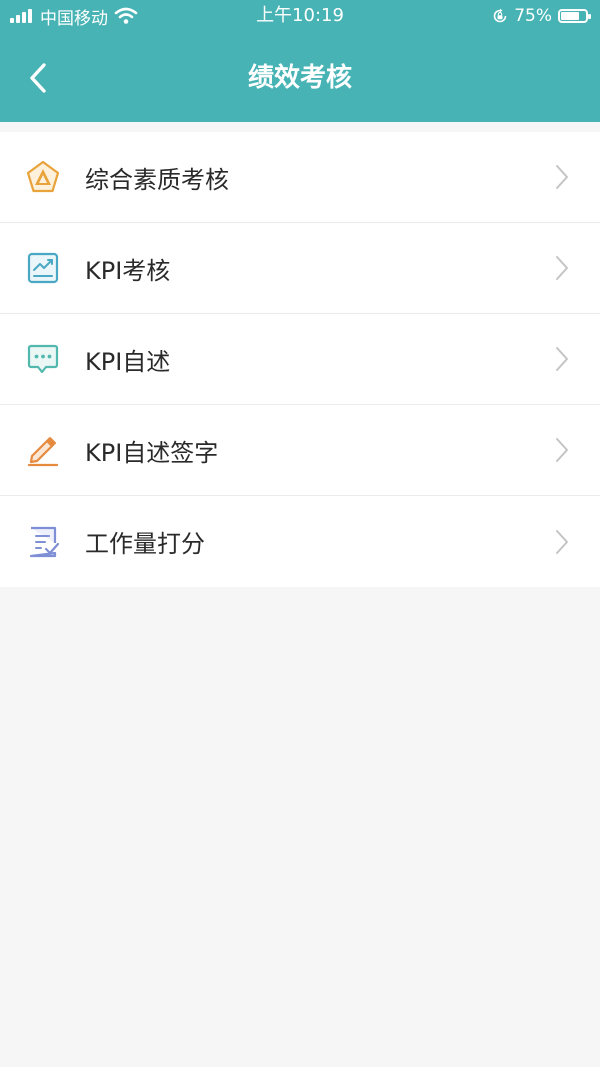 The height and width of the screenshot is (1067, 600). What do you see at coordinates (300, 61) in the screenshot?
I see `header: 中国移动 上午10:19 75% 绩效考核` at bounding box center [300, 61].